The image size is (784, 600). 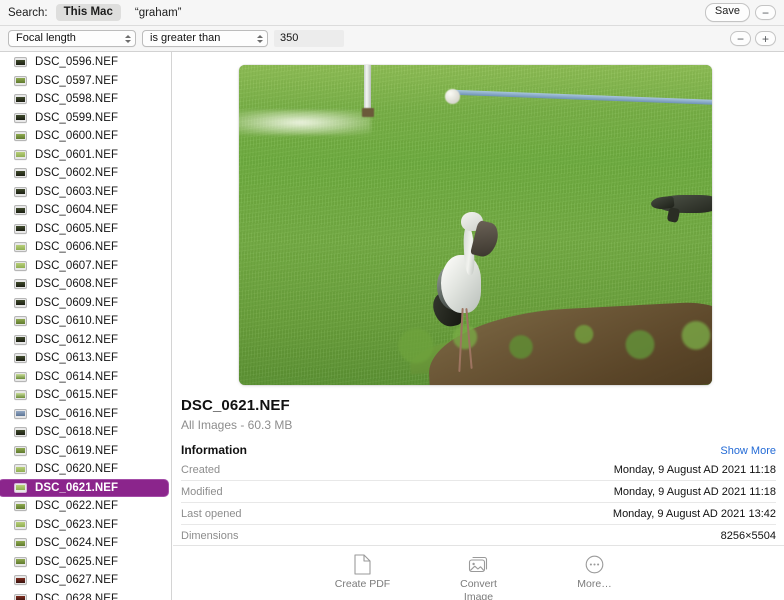 What do you see at coordinates (392, 39) in the screenshot?
I see `filter-criteria-row: Focal length is greater than − +` at bounding box center [392, 39].